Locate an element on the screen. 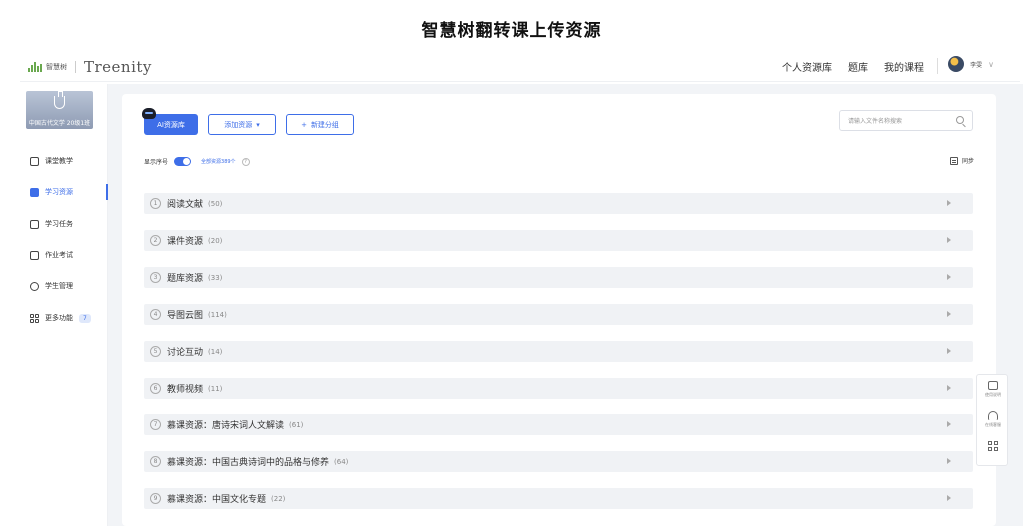 This screenshot has width=1023, height=526. document-icon is located at coordinates (34, 192).